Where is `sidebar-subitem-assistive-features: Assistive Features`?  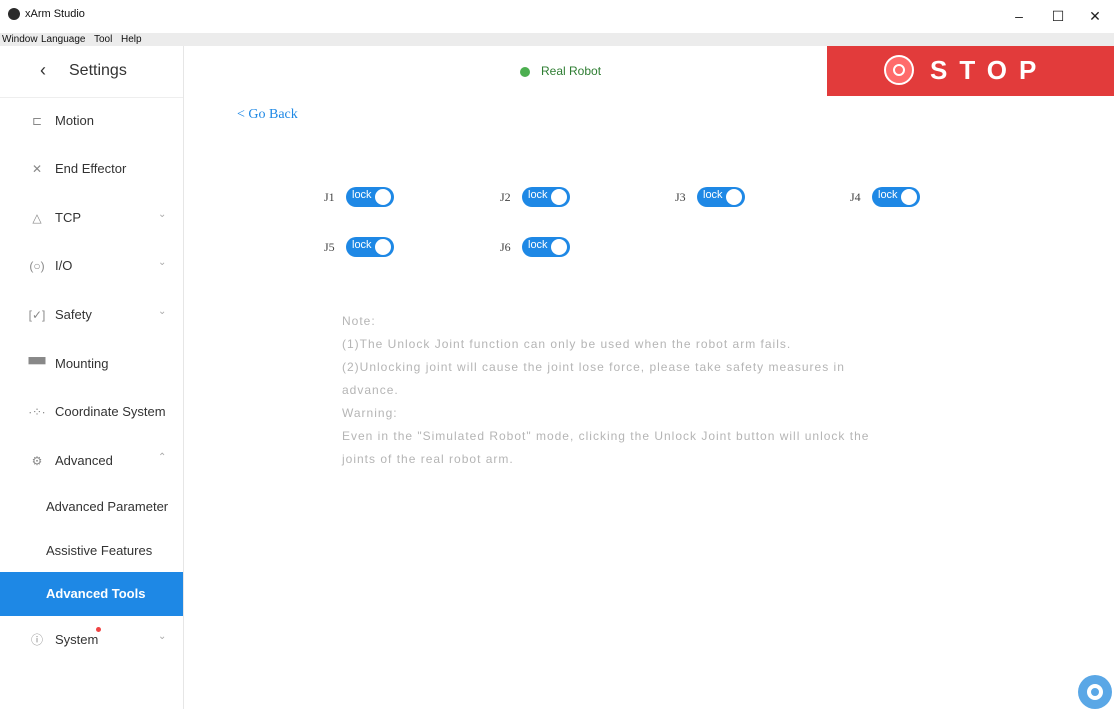 sidebar-subitem-assistive-features: Assistive Features is located at coordinates (91, 551).